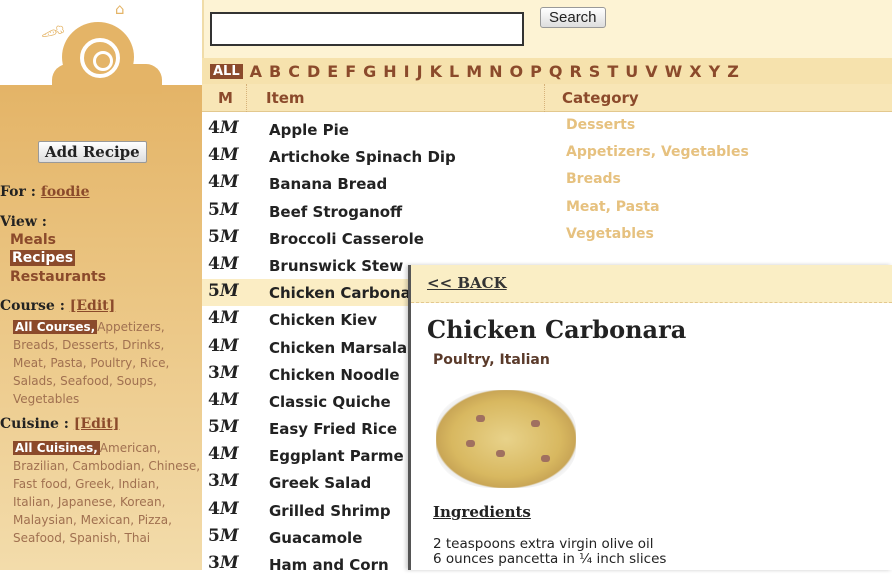 The width and height of the screenshot is (892, 578). What do you see at coordinates (543, 544) in the screenshot?
I see `ingredient: 2 teaspoons extra virgin olive oil` at bounding box center [543, 544].